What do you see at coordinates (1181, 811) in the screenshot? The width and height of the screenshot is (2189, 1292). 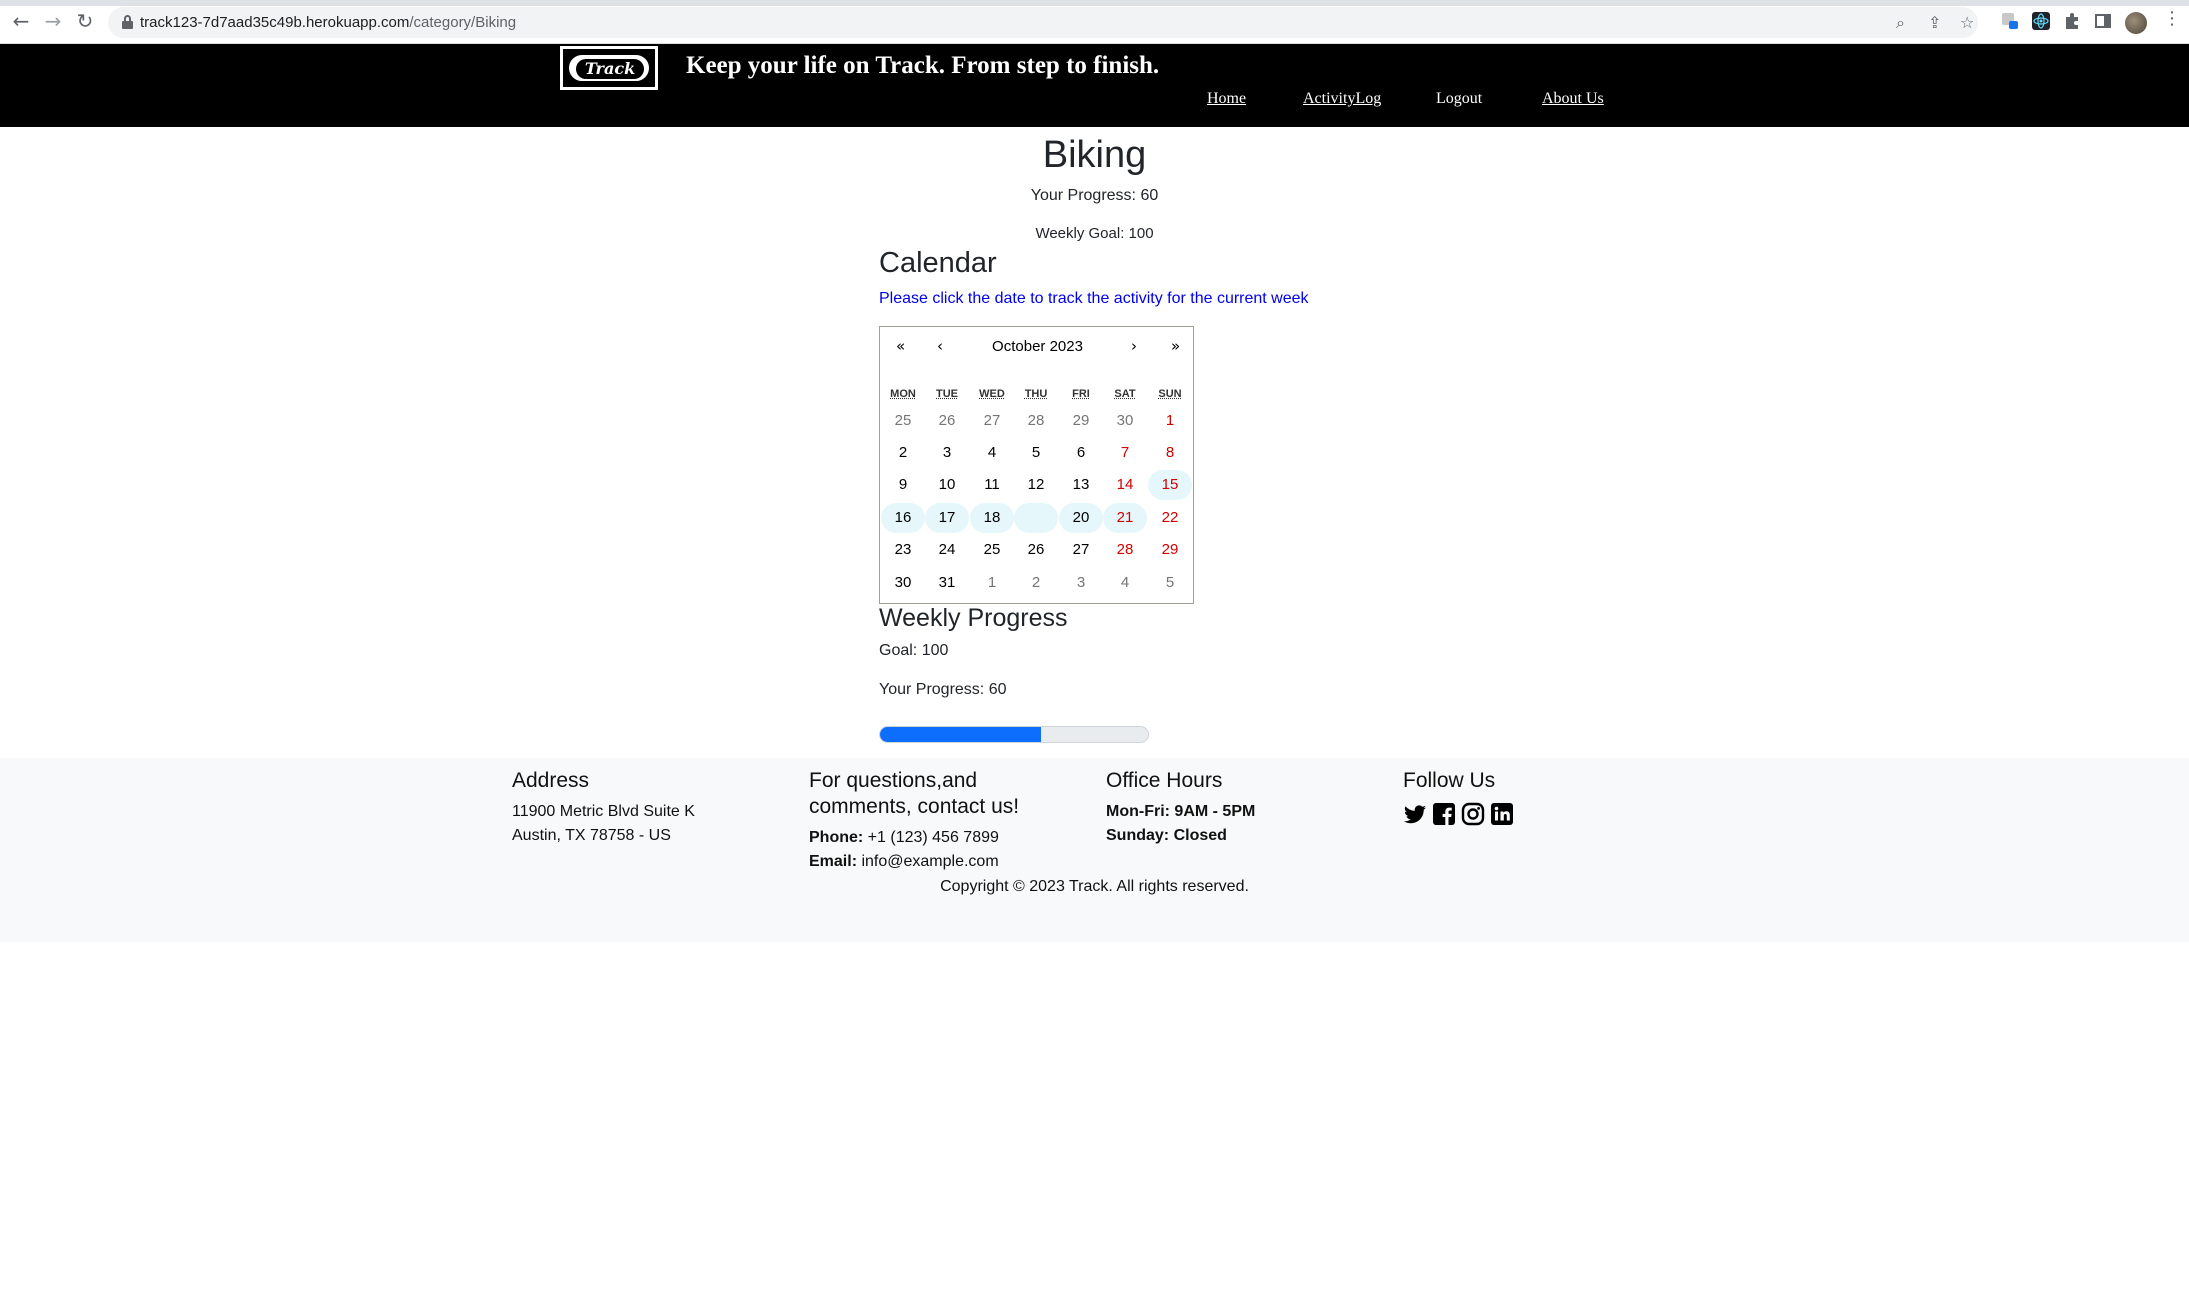 I see `hours-weekdays: Mon-Fri: 9AM - 5PM` at bounding box center [1181, 811].